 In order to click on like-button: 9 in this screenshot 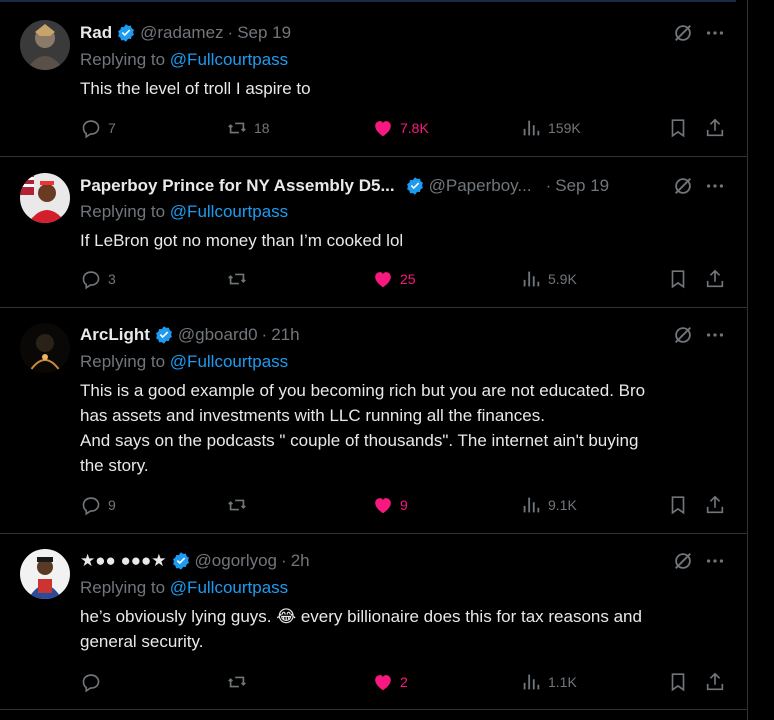, I will do `click(390, 505)`.